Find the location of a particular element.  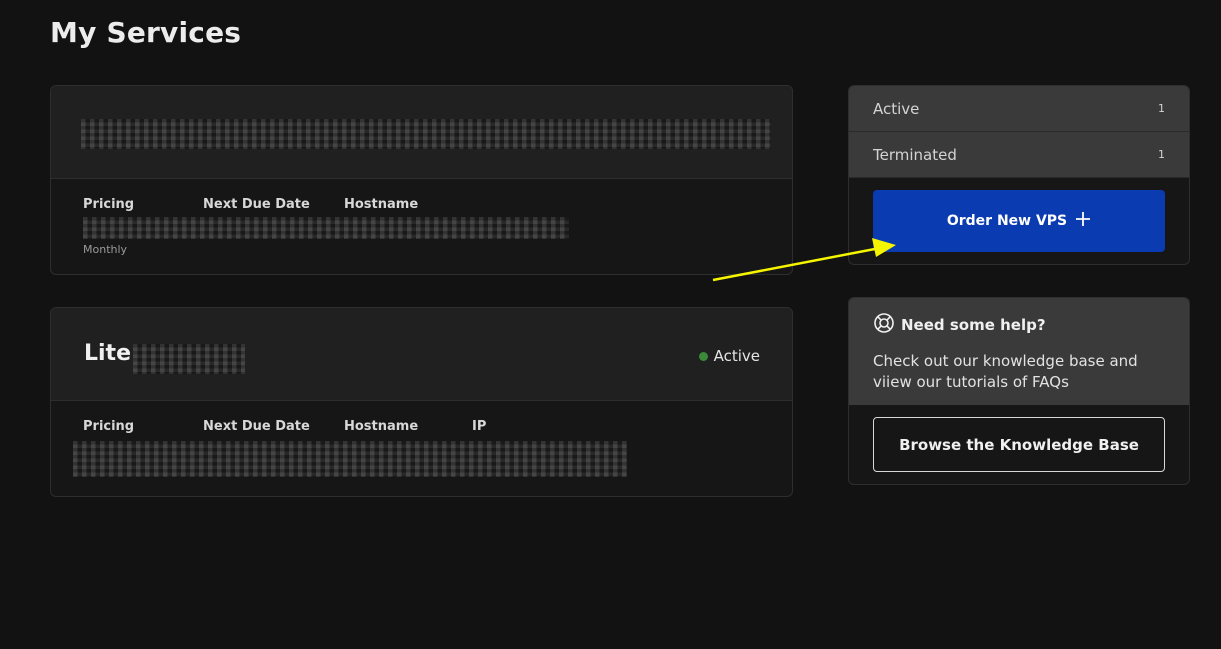

plus-icon is located at coordinates (1083, 221).